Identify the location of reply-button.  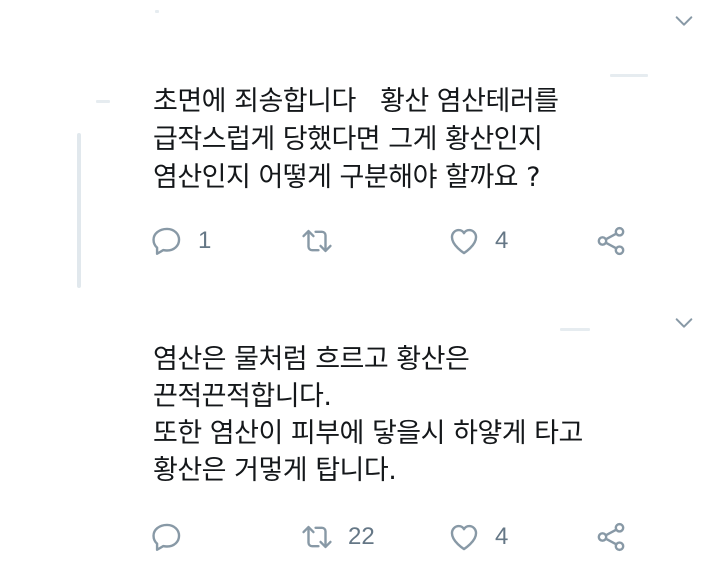
(174, 537).